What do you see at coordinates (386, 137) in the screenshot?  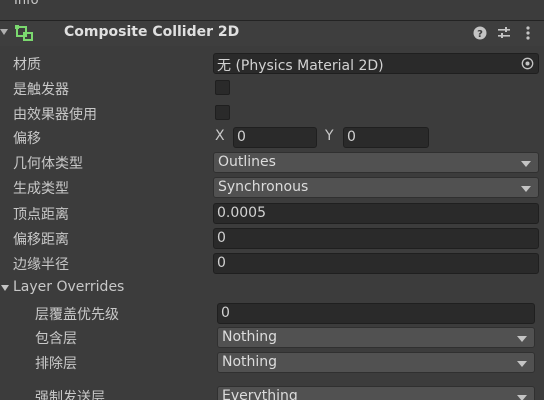 I see `offset-y-field: 0` at bounding box center [386, 137].